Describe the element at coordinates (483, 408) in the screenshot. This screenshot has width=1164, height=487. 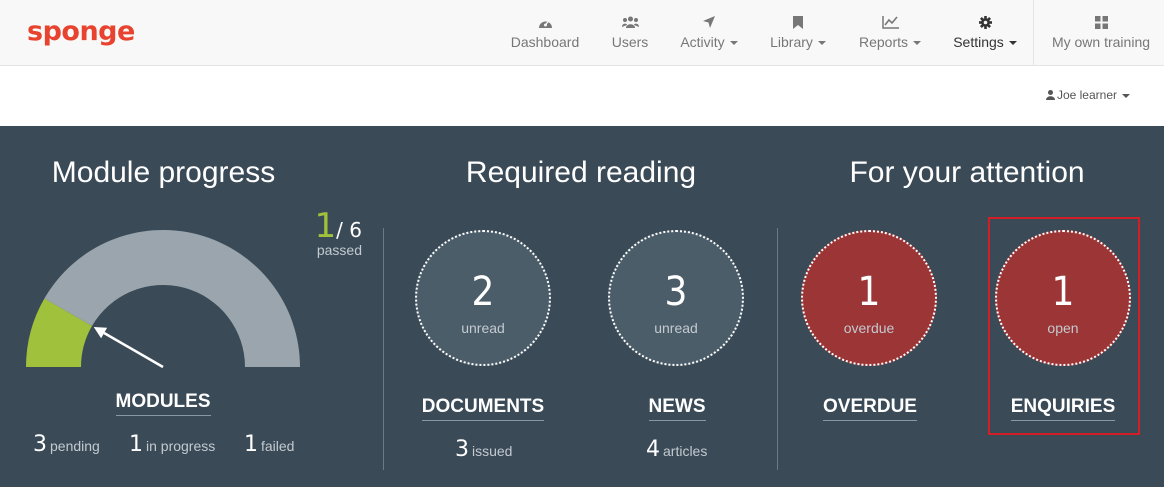
I see `documents-link: DOCUMENTS` at that location.